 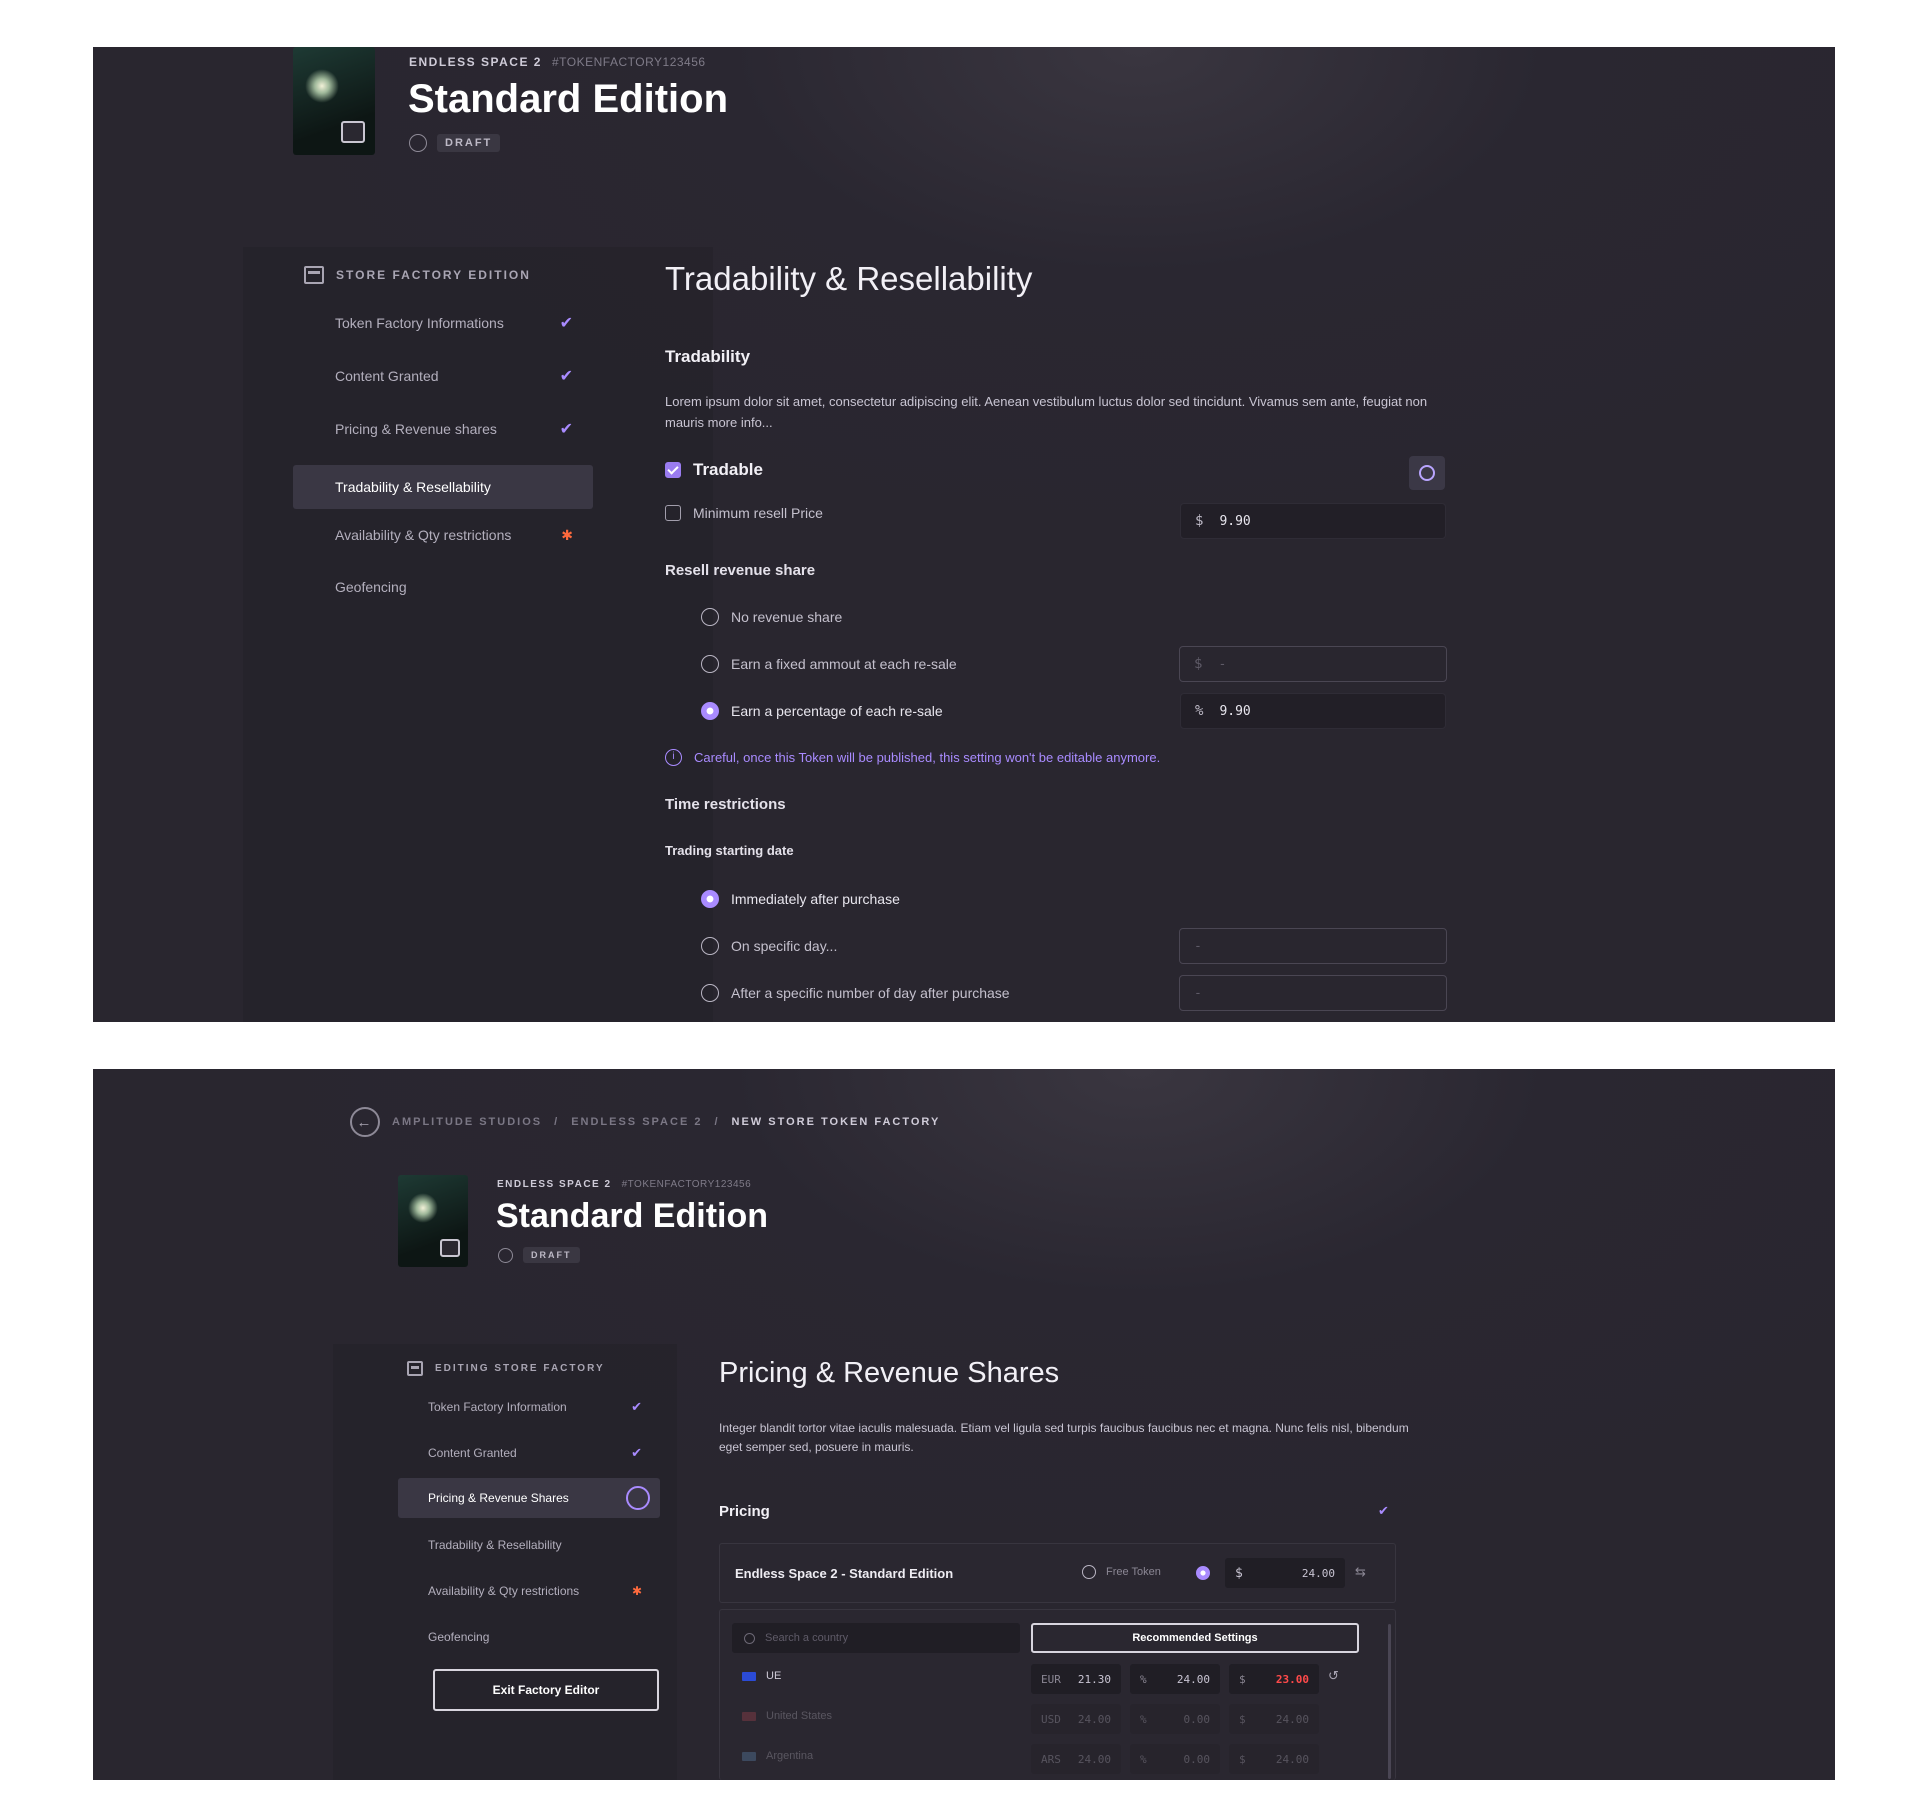 What do you see at coordinates (771, 617) in the screenshot?
I see `resell-option-none: No revenue share` at bounding box center [771, 617].